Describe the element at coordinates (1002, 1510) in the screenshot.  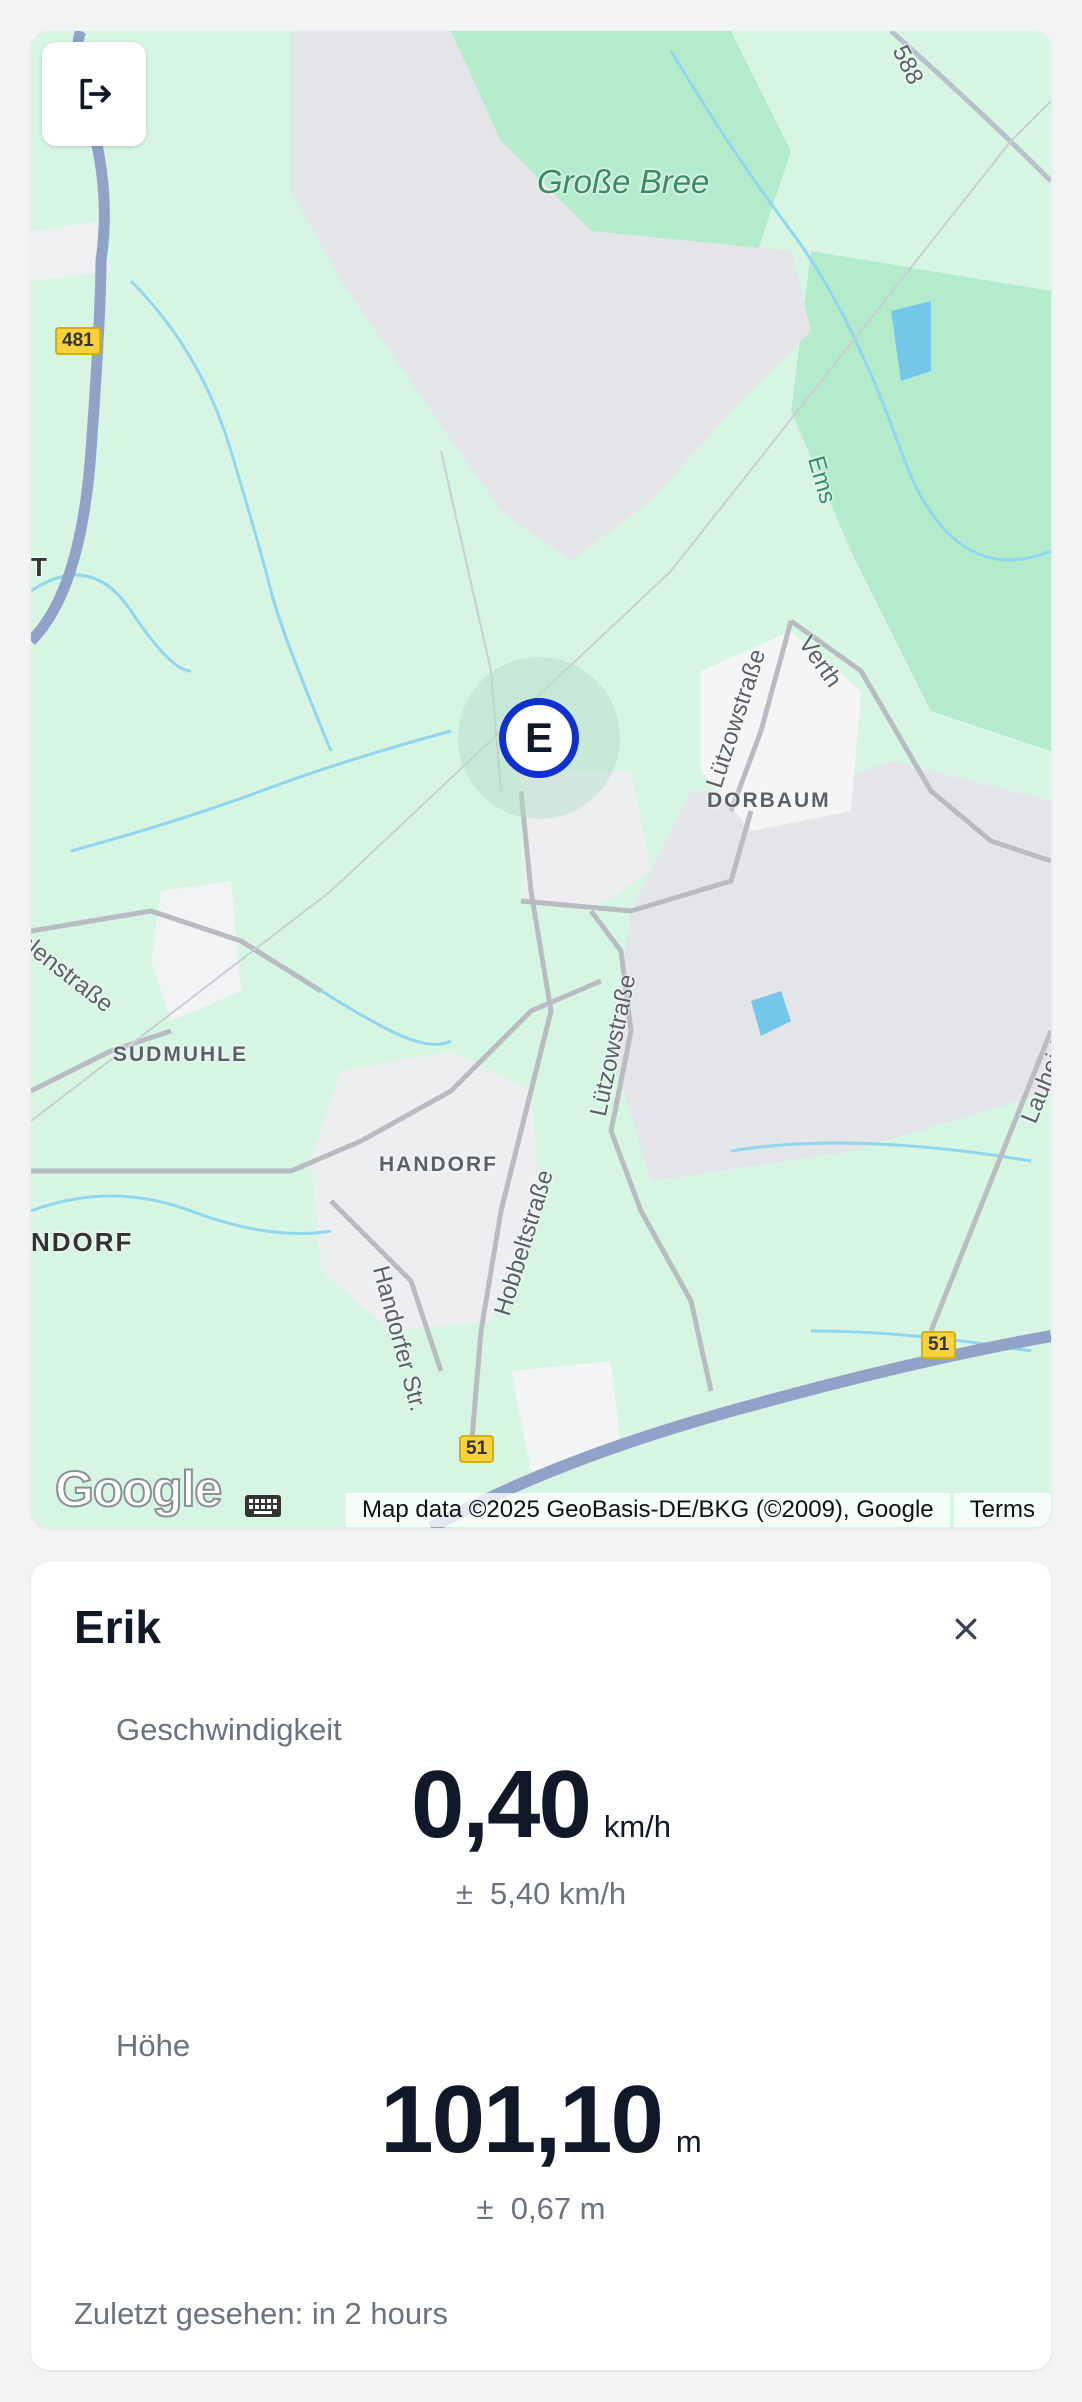
I see `terms-link: Terms` at that location.